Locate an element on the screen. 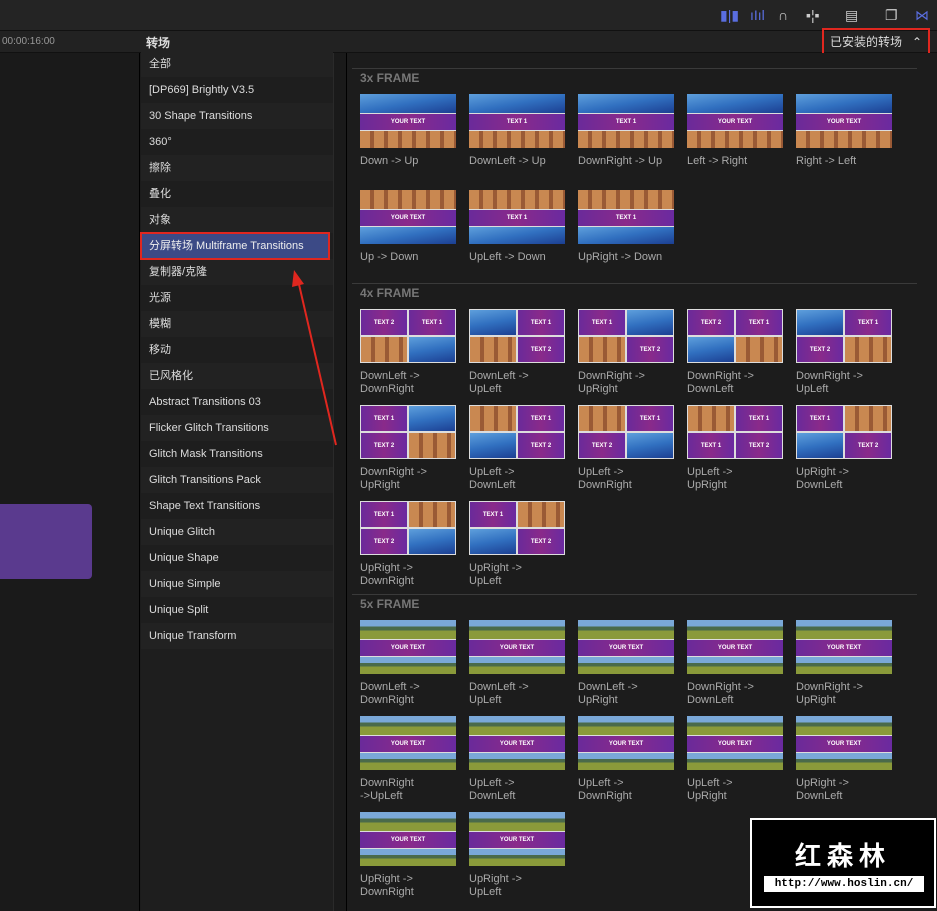 The image size is (937, 911). transition-tile: TEXT 1 DownLeft -> Up is located at coordinates (519, 131).